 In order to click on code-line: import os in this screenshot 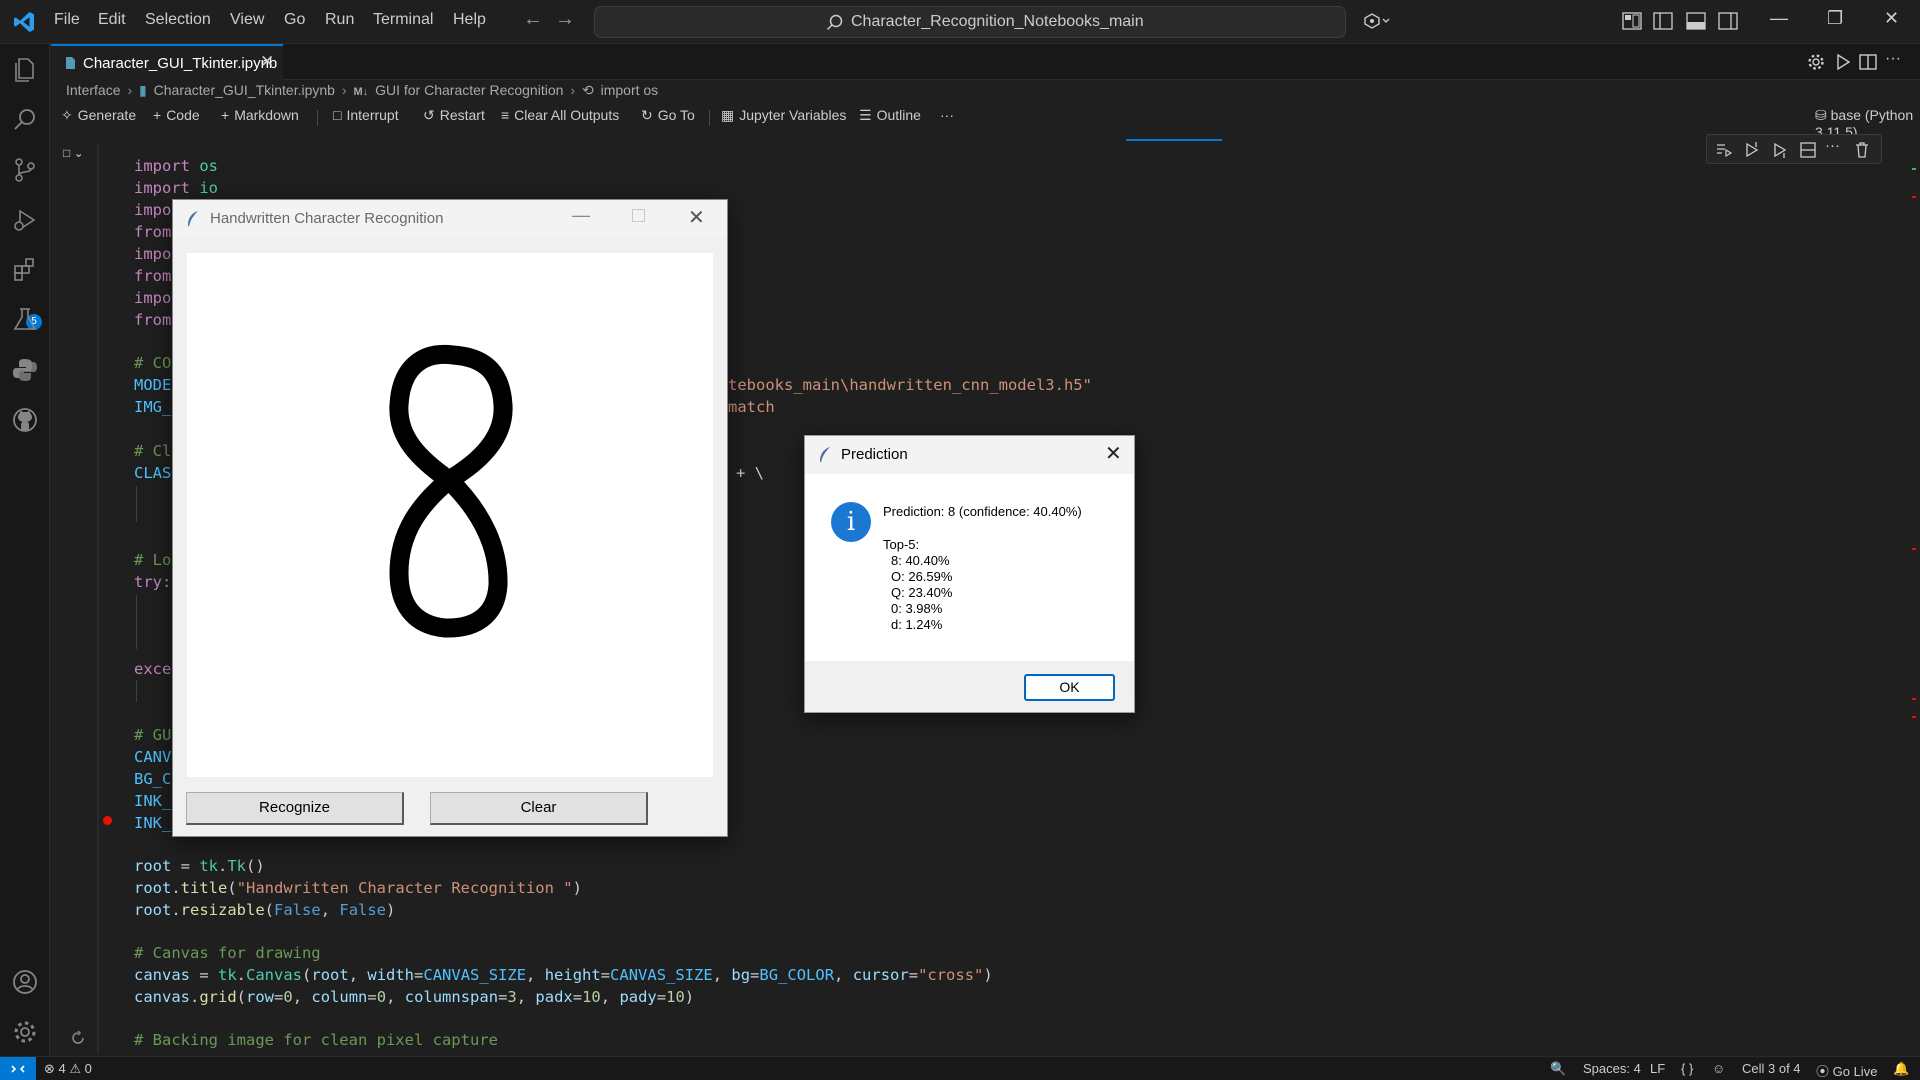, I will do `click(176, 166)`.